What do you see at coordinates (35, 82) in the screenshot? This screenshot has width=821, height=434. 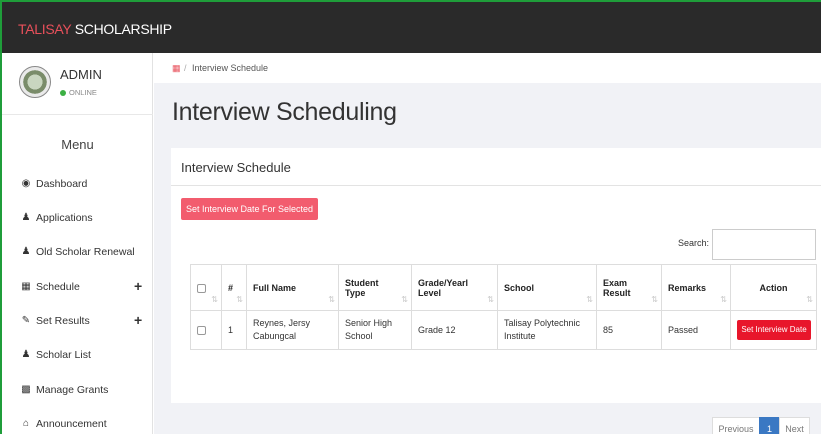 I see `avatar` at bounding box center [35, 82].